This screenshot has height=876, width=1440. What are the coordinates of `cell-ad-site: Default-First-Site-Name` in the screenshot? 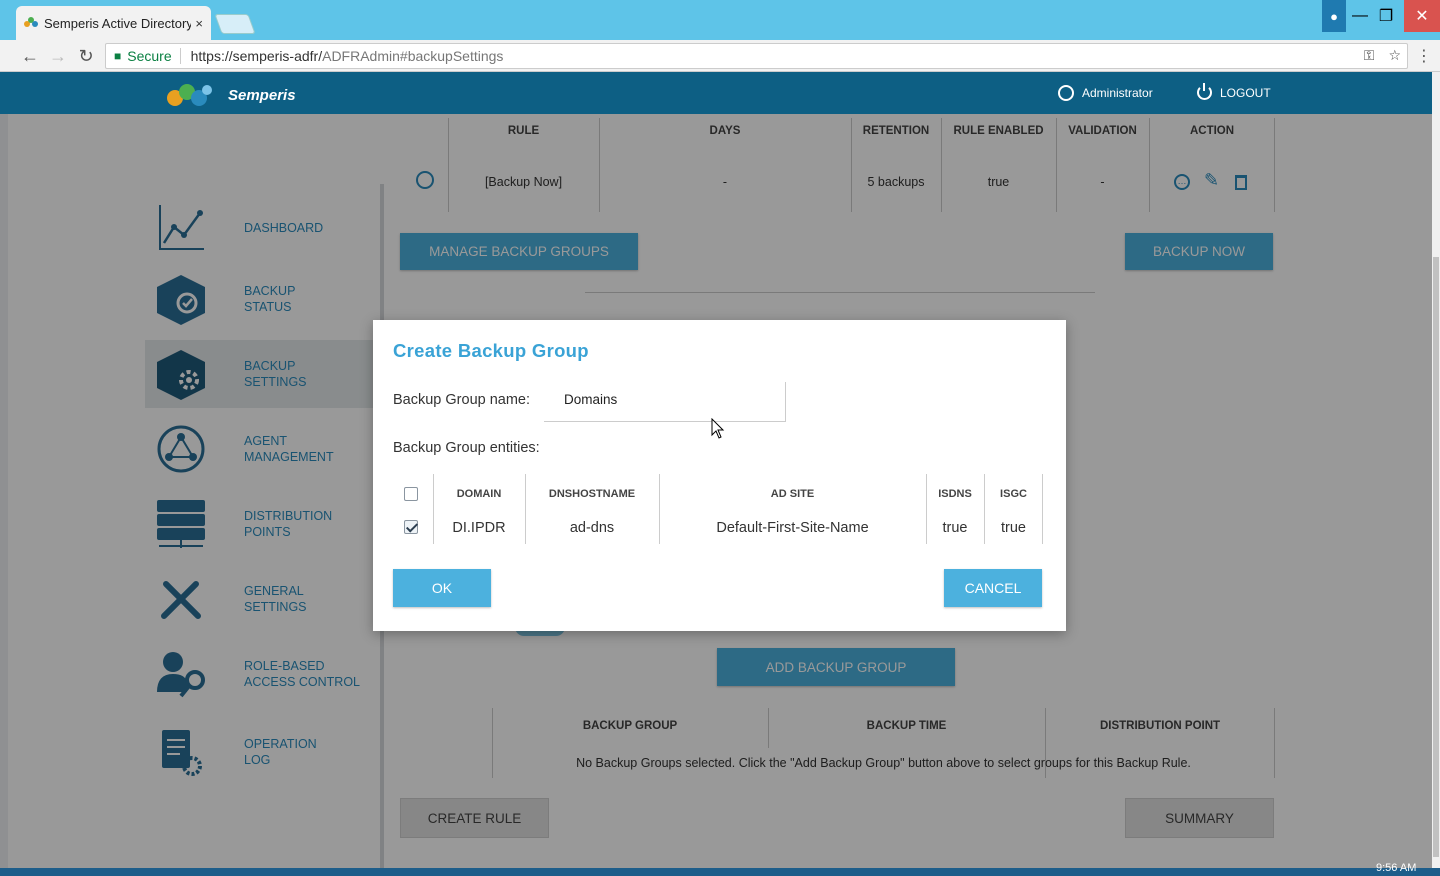 It's located at (792, 528).